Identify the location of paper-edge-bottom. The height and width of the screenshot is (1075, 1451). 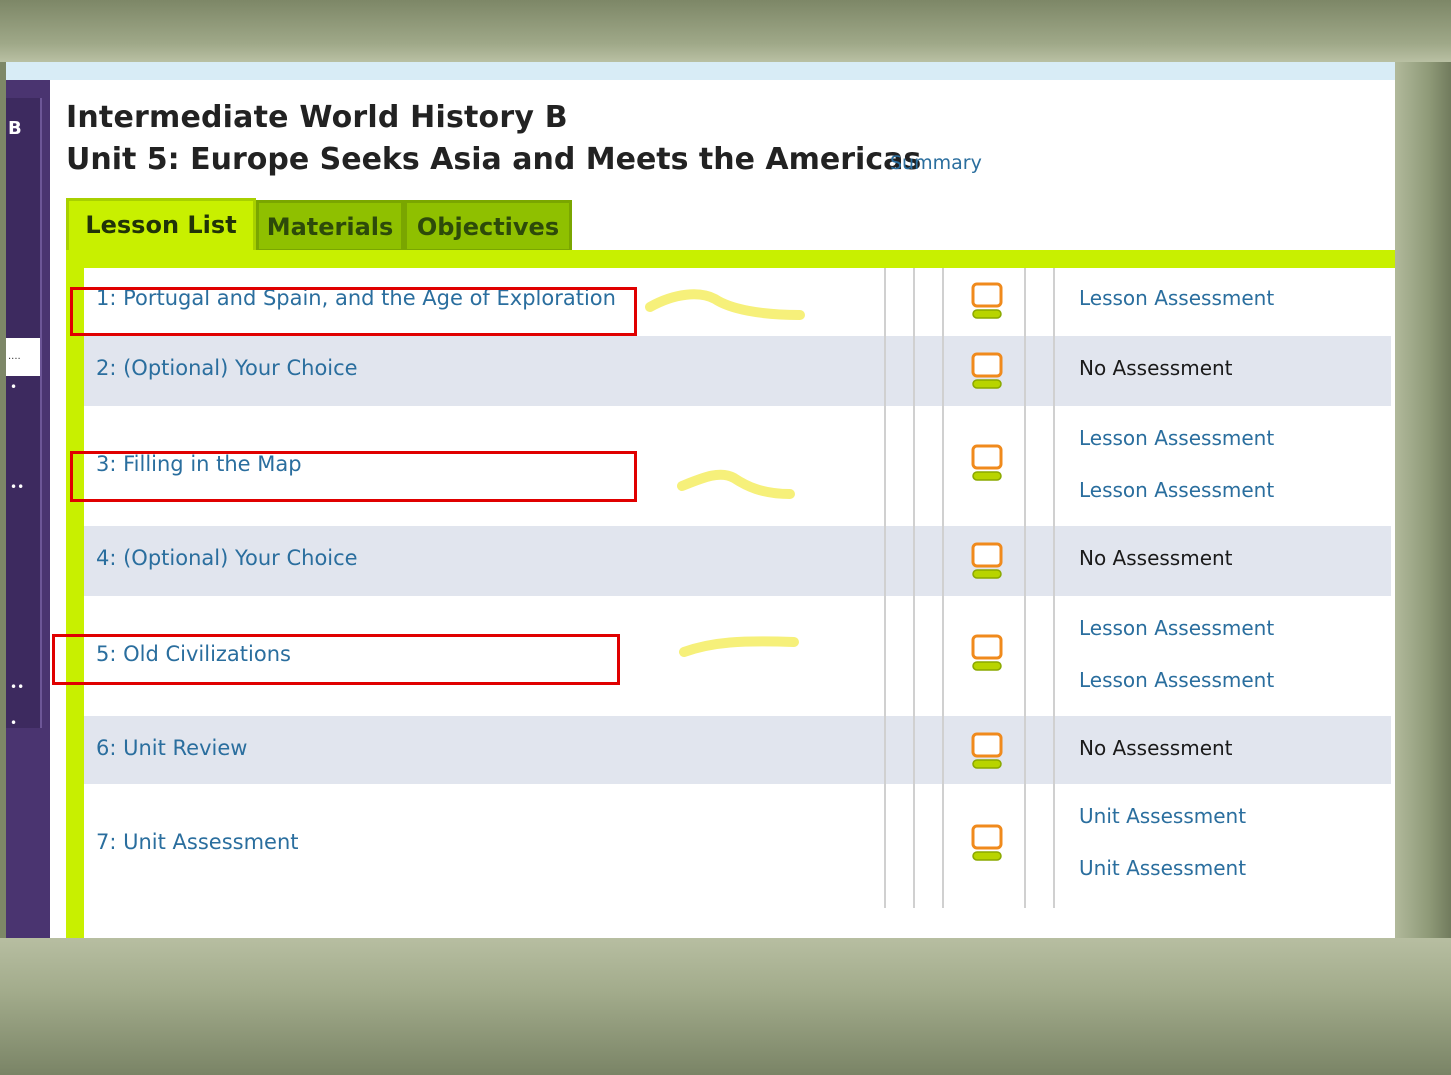
(725, 1006).